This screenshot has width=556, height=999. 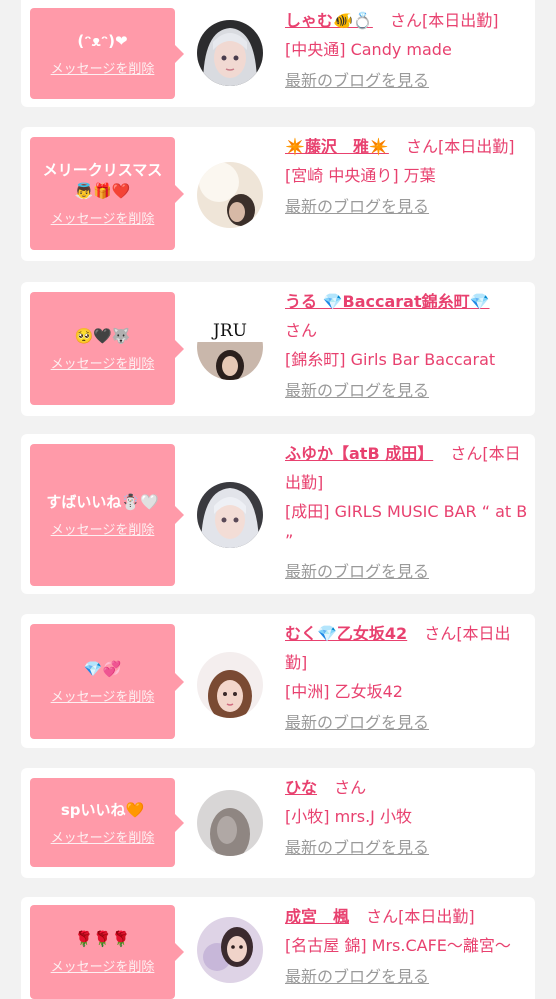 What do you see at coordinates (368, 49) in the screenshot?
I see `shop-text: [中央通] Candy made` at bounding box center [368, 49].